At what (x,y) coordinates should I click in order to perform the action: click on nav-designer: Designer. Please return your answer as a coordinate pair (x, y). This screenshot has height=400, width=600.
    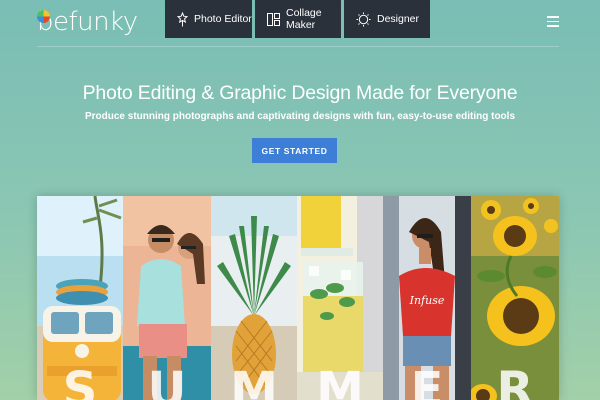
    Looking at the image, I should click on (387, 19).